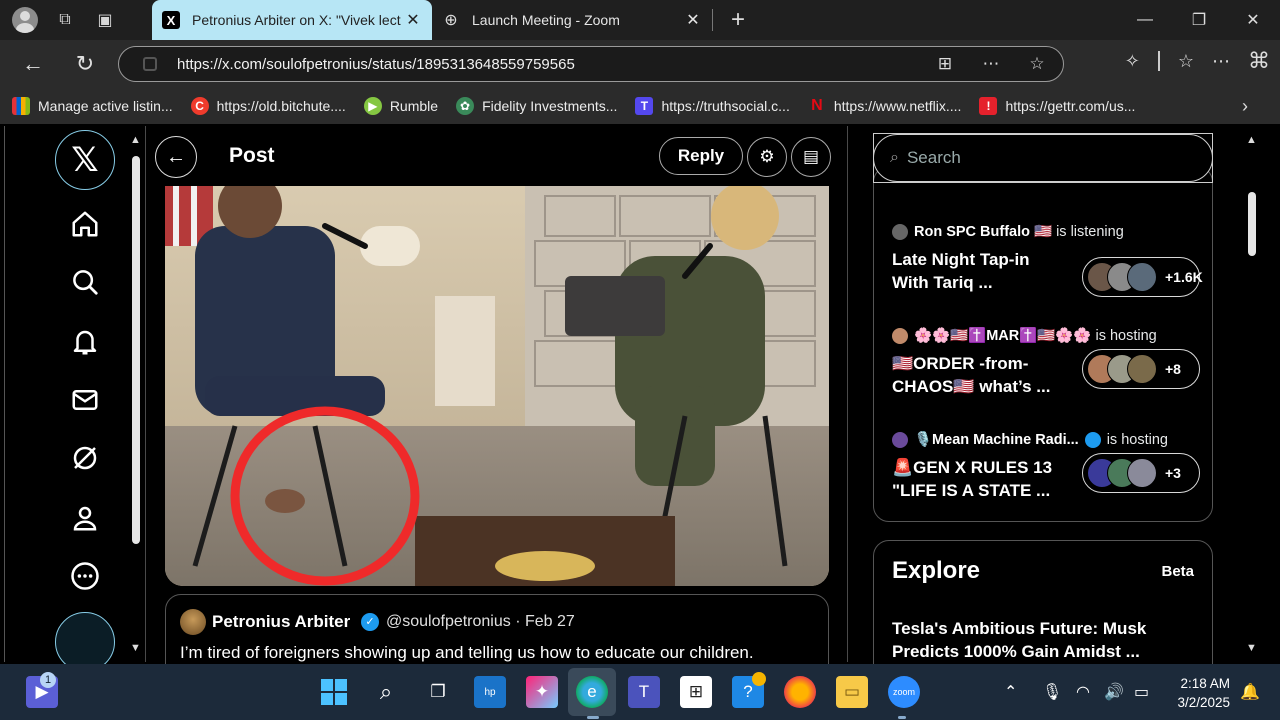 Image resolution: width=1280 pixels, height=720 pixels. I want to click on site-info-icon, so click(150, 64).